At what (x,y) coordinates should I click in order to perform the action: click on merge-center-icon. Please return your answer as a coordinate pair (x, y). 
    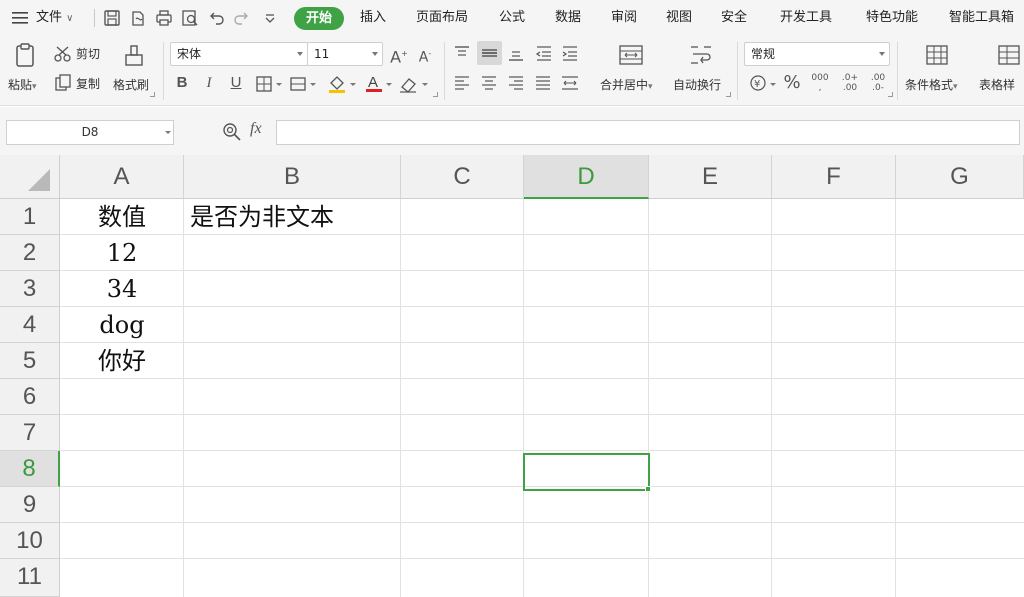
    Looking at the image, I should click on (631, 55).